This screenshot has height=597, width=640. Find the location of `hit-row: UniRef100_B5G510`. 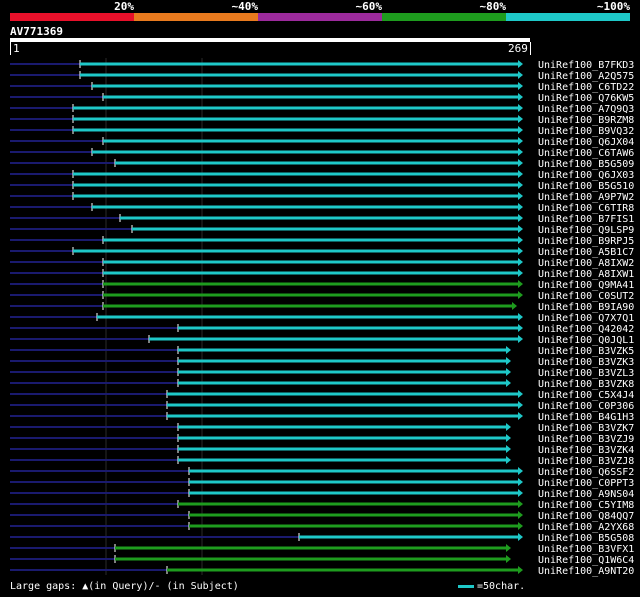

hit-row: UniRef100_B5G510 is located at coordinates (322, 186).